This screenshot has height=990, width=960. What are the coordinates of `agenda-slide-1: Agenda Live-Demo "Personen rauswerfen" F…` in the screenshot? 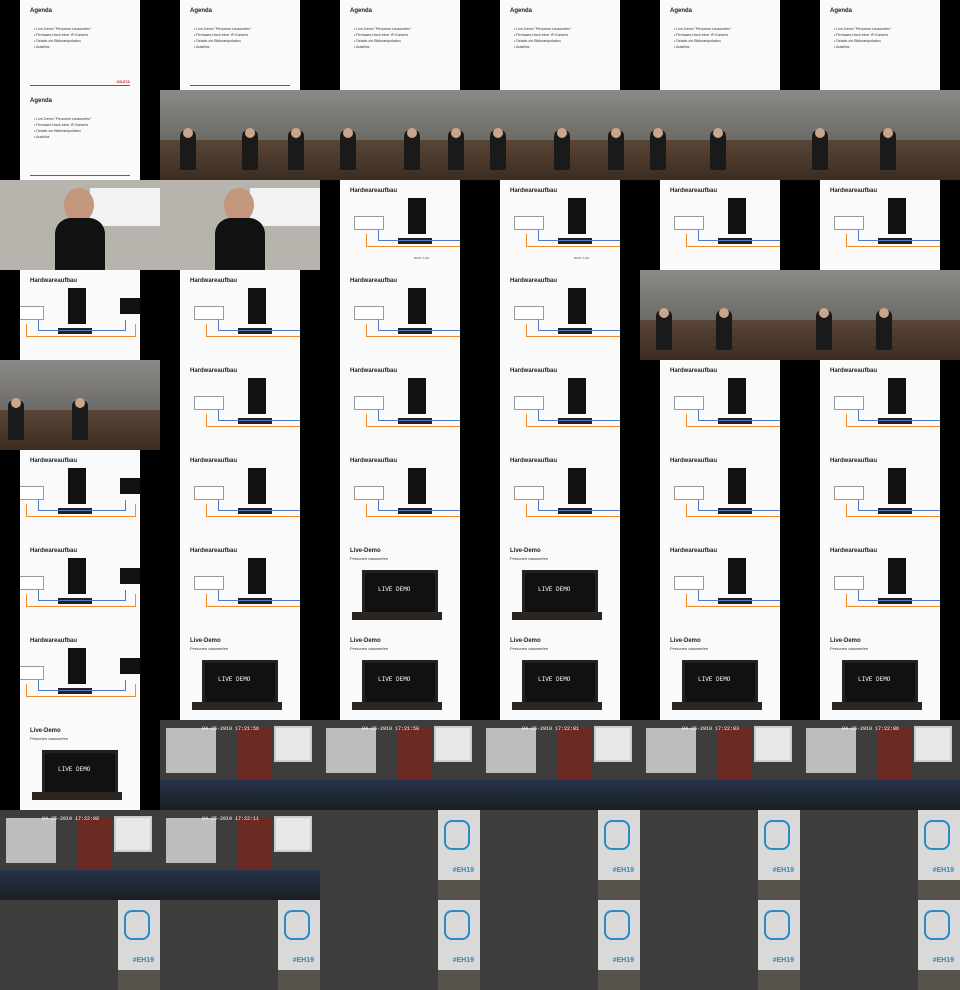 It's located at (80, 45).